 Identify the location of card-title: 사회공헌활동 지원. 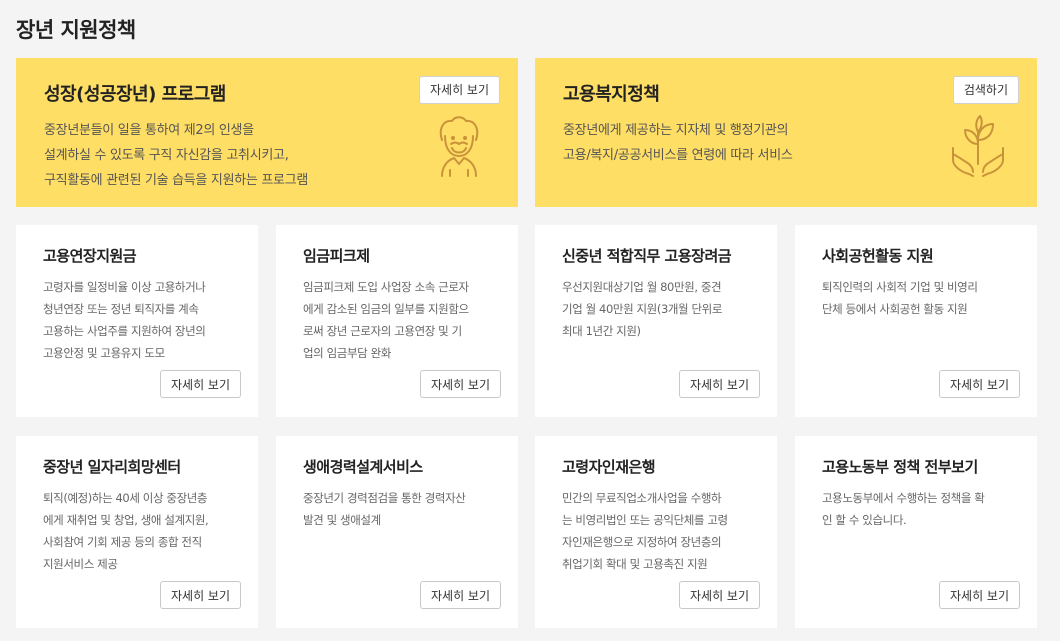
(878, 256).